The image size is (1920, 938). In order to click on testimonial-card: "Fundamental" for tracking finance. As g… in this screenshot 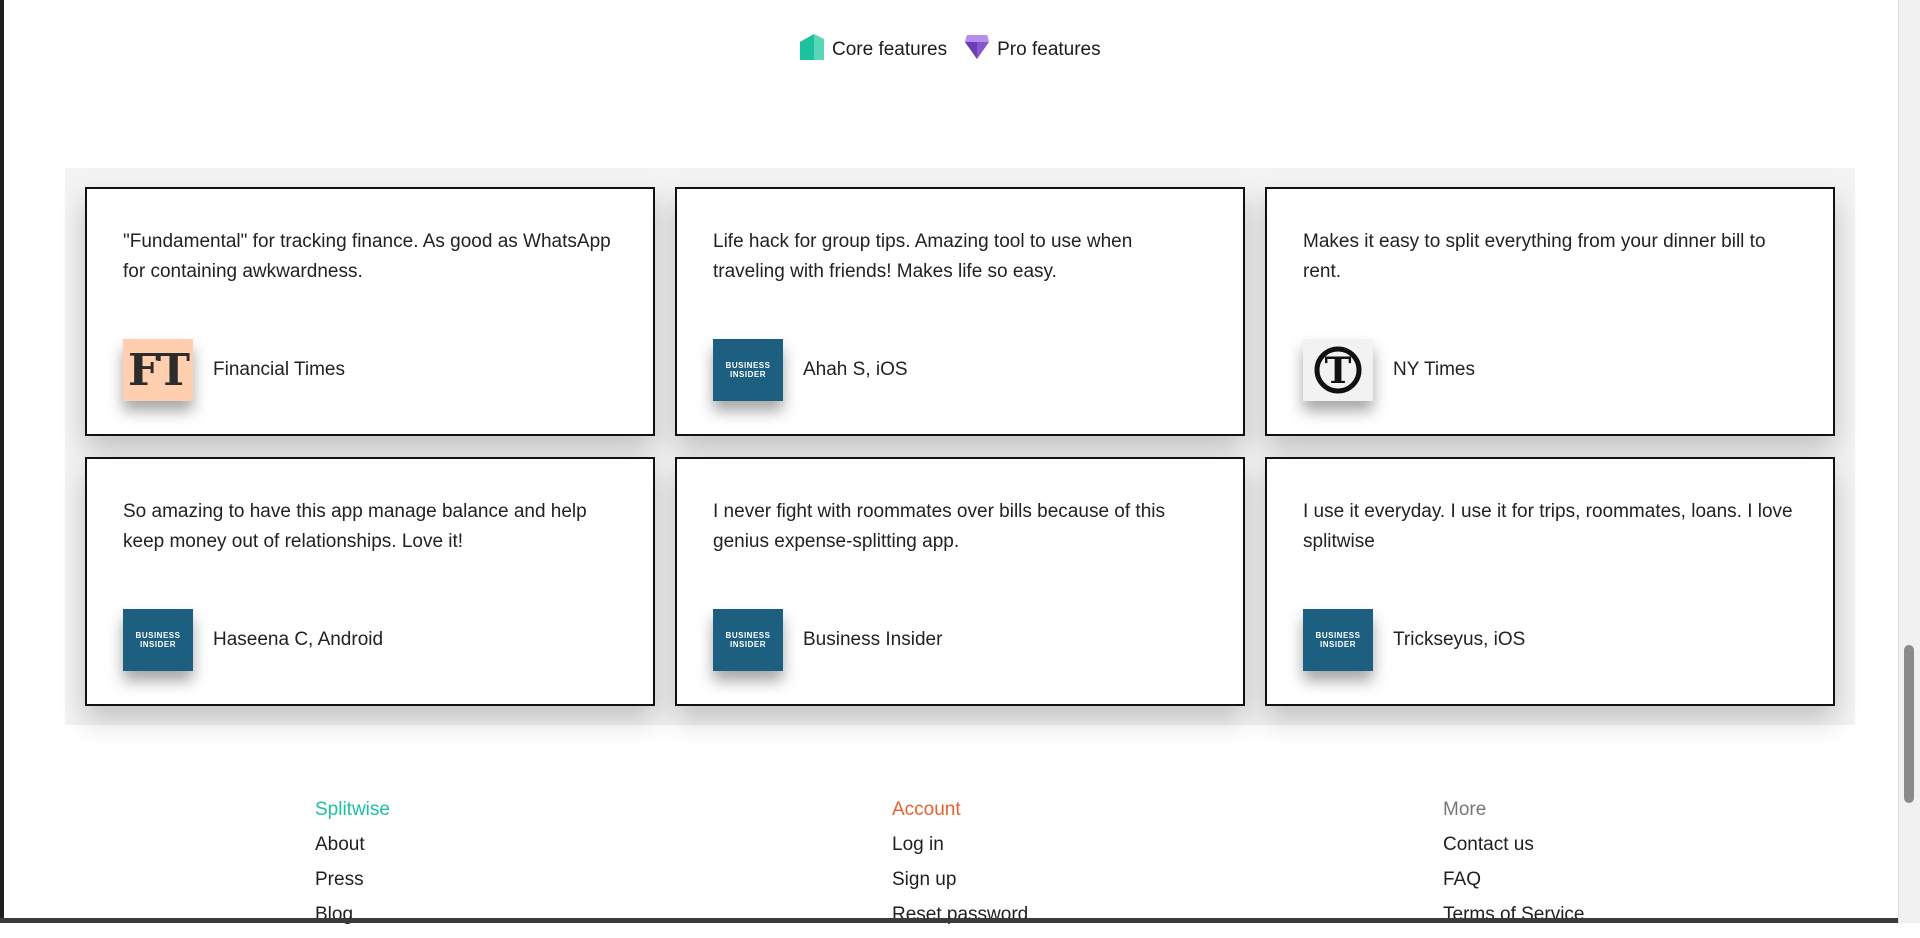, I will do `click(370, 311)`.